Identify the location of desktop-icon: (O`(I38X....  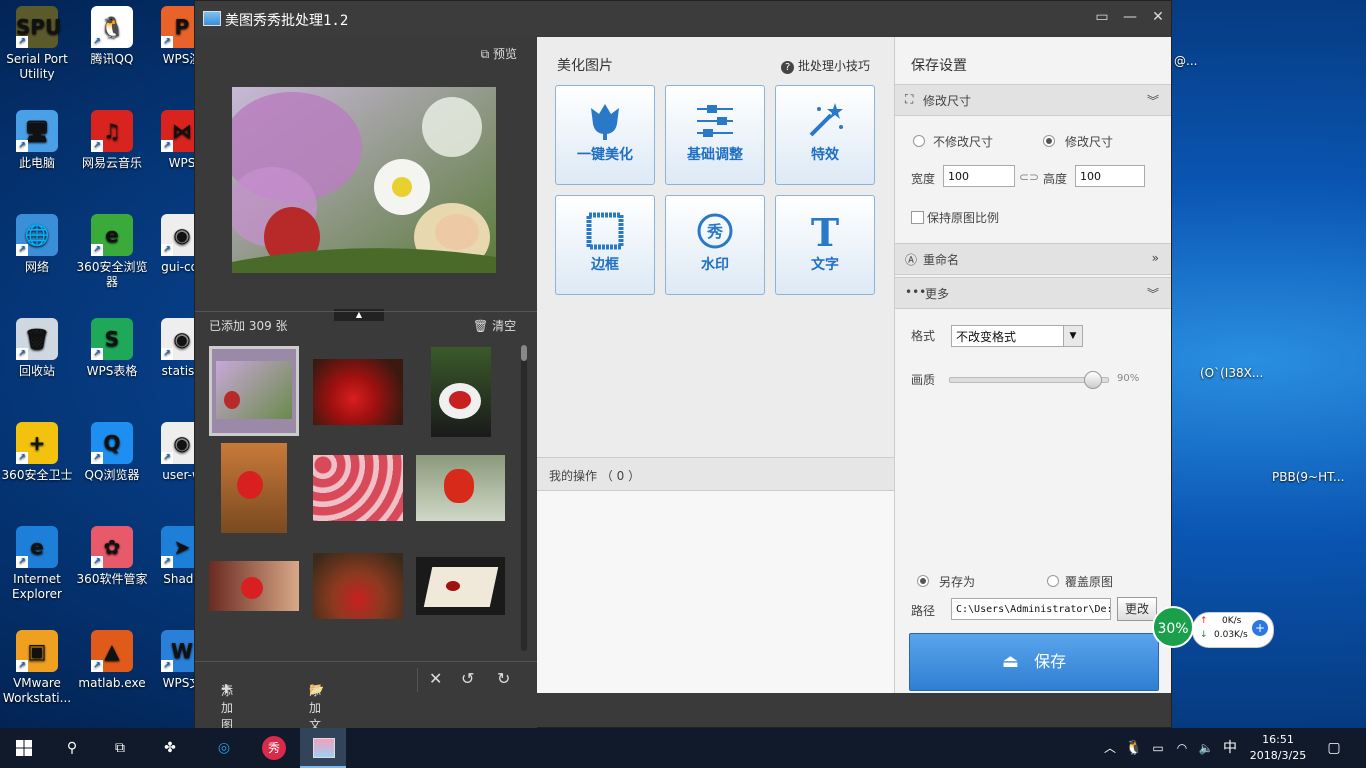
(1245, 373).